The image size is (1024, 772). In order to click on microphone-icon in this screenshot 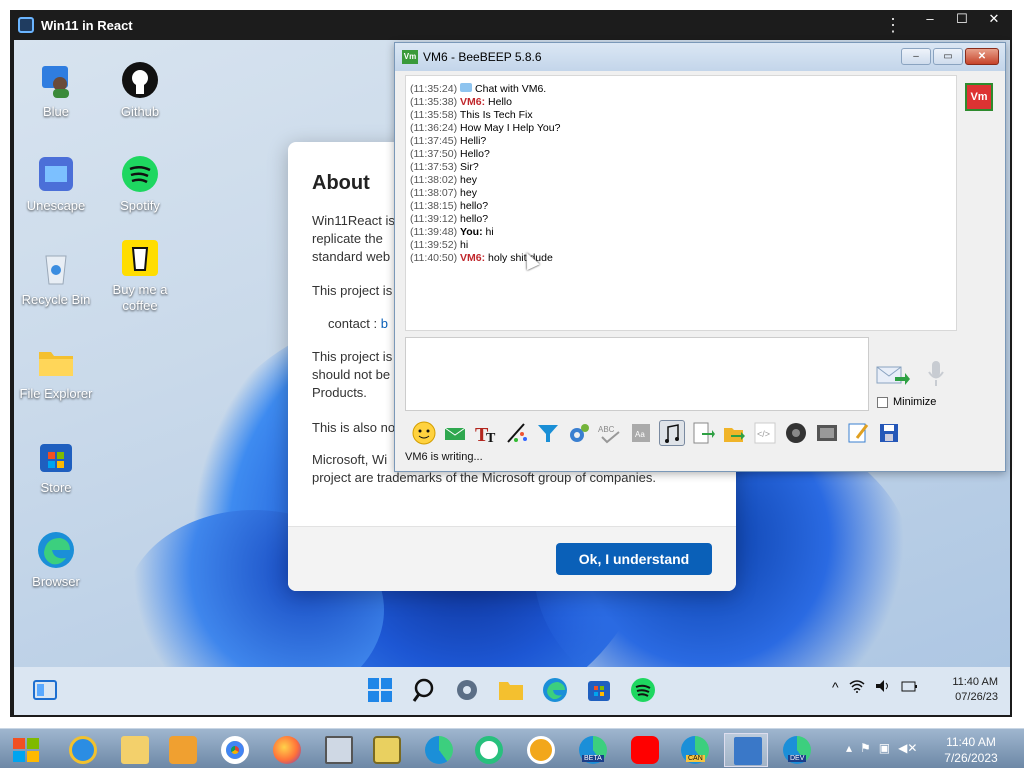, I will do `click(936, 374)`.